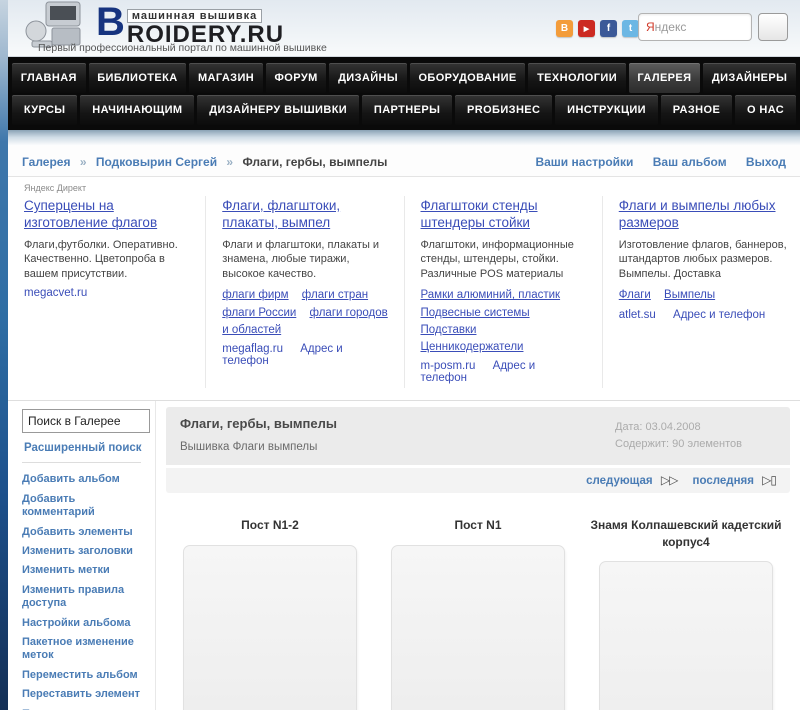 This screenshot has width=800, height=710. Describe the element at coordinates (249, 447) in the screenshot. I see `album-subtitle: Вышивка Флаги вымпелы` at that location.